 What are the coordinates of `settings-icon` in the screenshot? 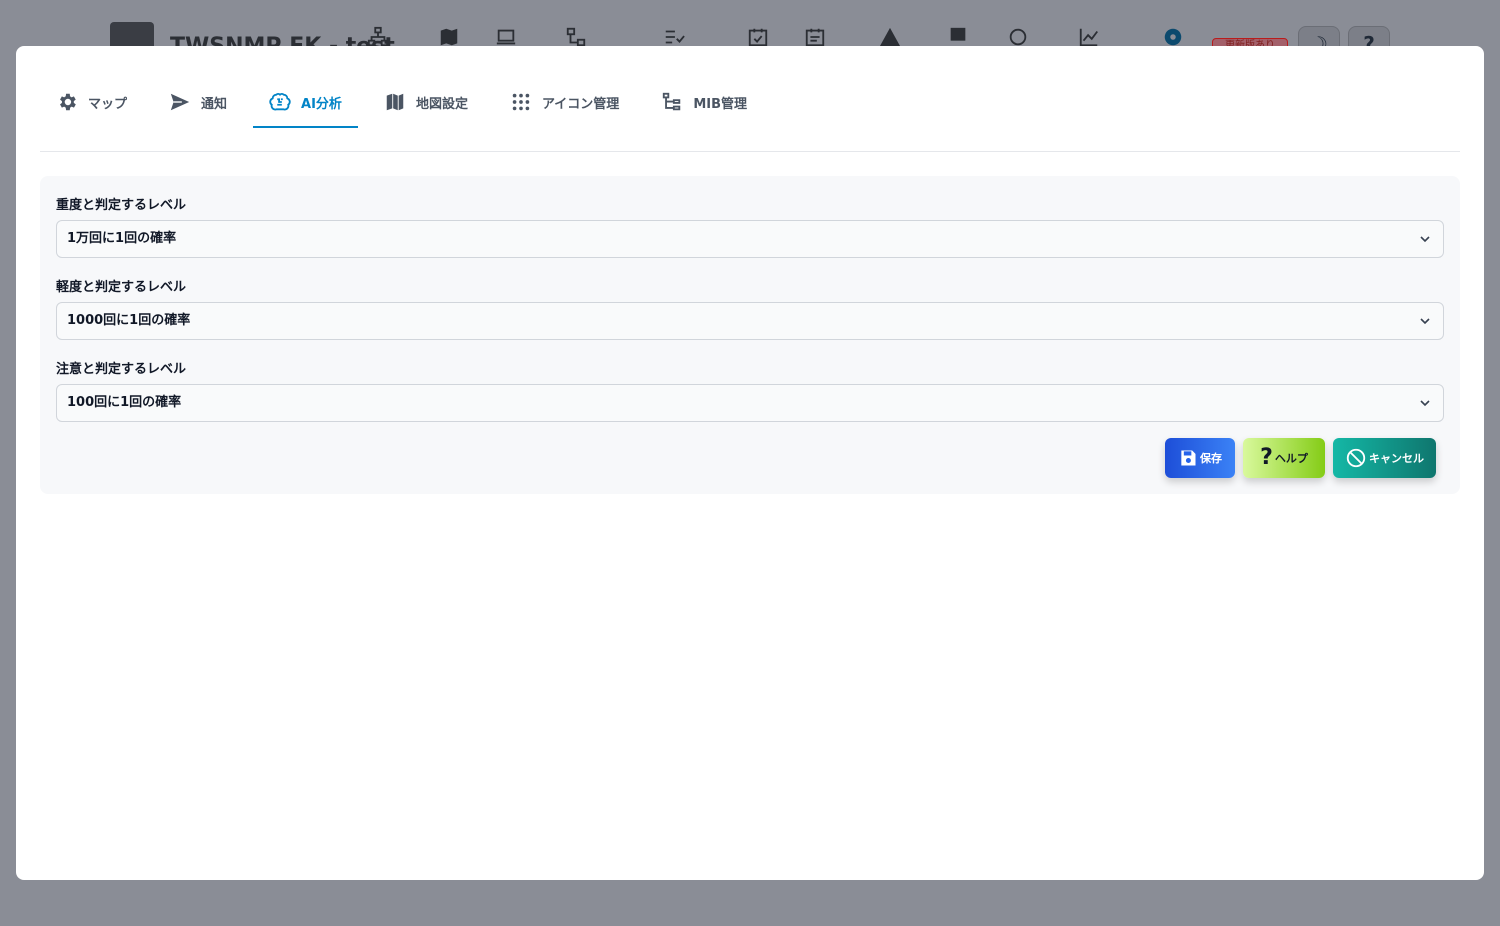 It's located at (1173, 37).